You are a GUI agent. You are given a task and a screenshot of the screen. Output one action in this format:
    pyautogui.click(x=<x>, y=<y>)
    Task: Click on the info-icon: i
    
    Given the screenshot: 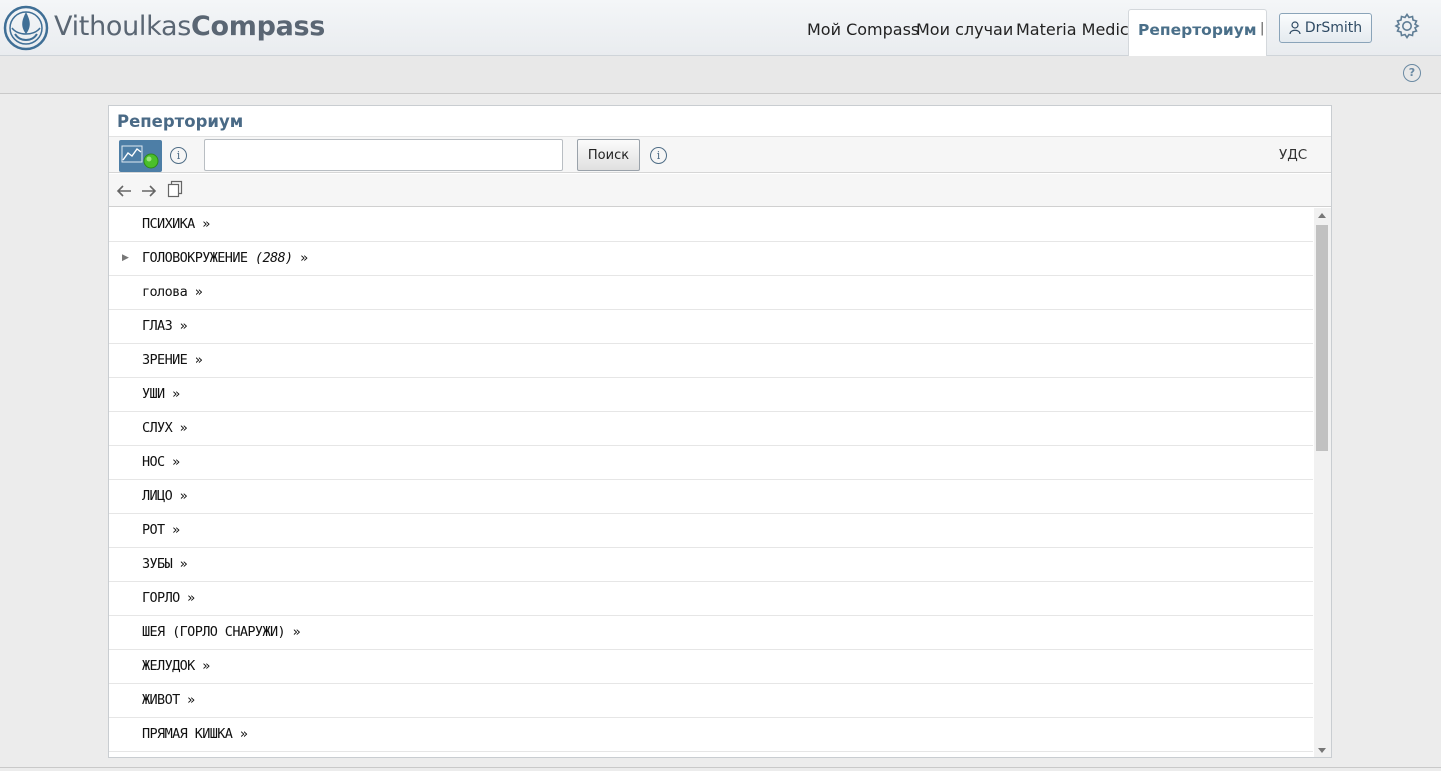 What is the action you would take?
    pyautogui.click(x=178, y=155)
    